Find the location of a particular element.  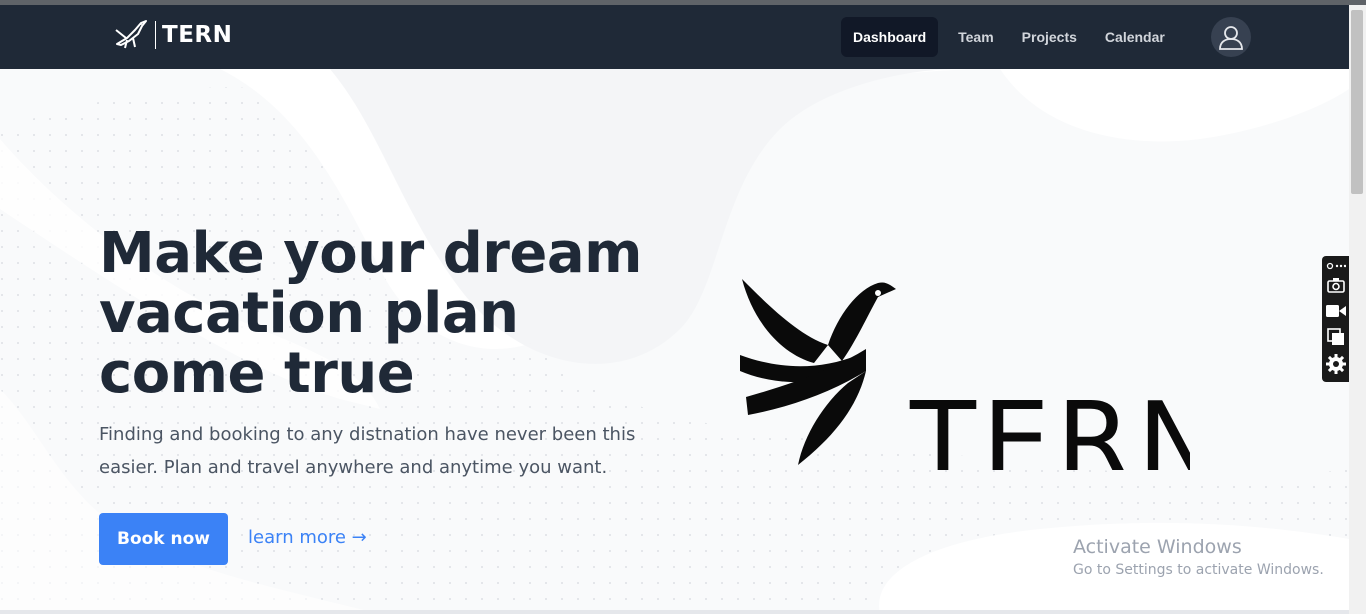

tern-hero-logo-text: TERN is located at coordinates (1049, 425).